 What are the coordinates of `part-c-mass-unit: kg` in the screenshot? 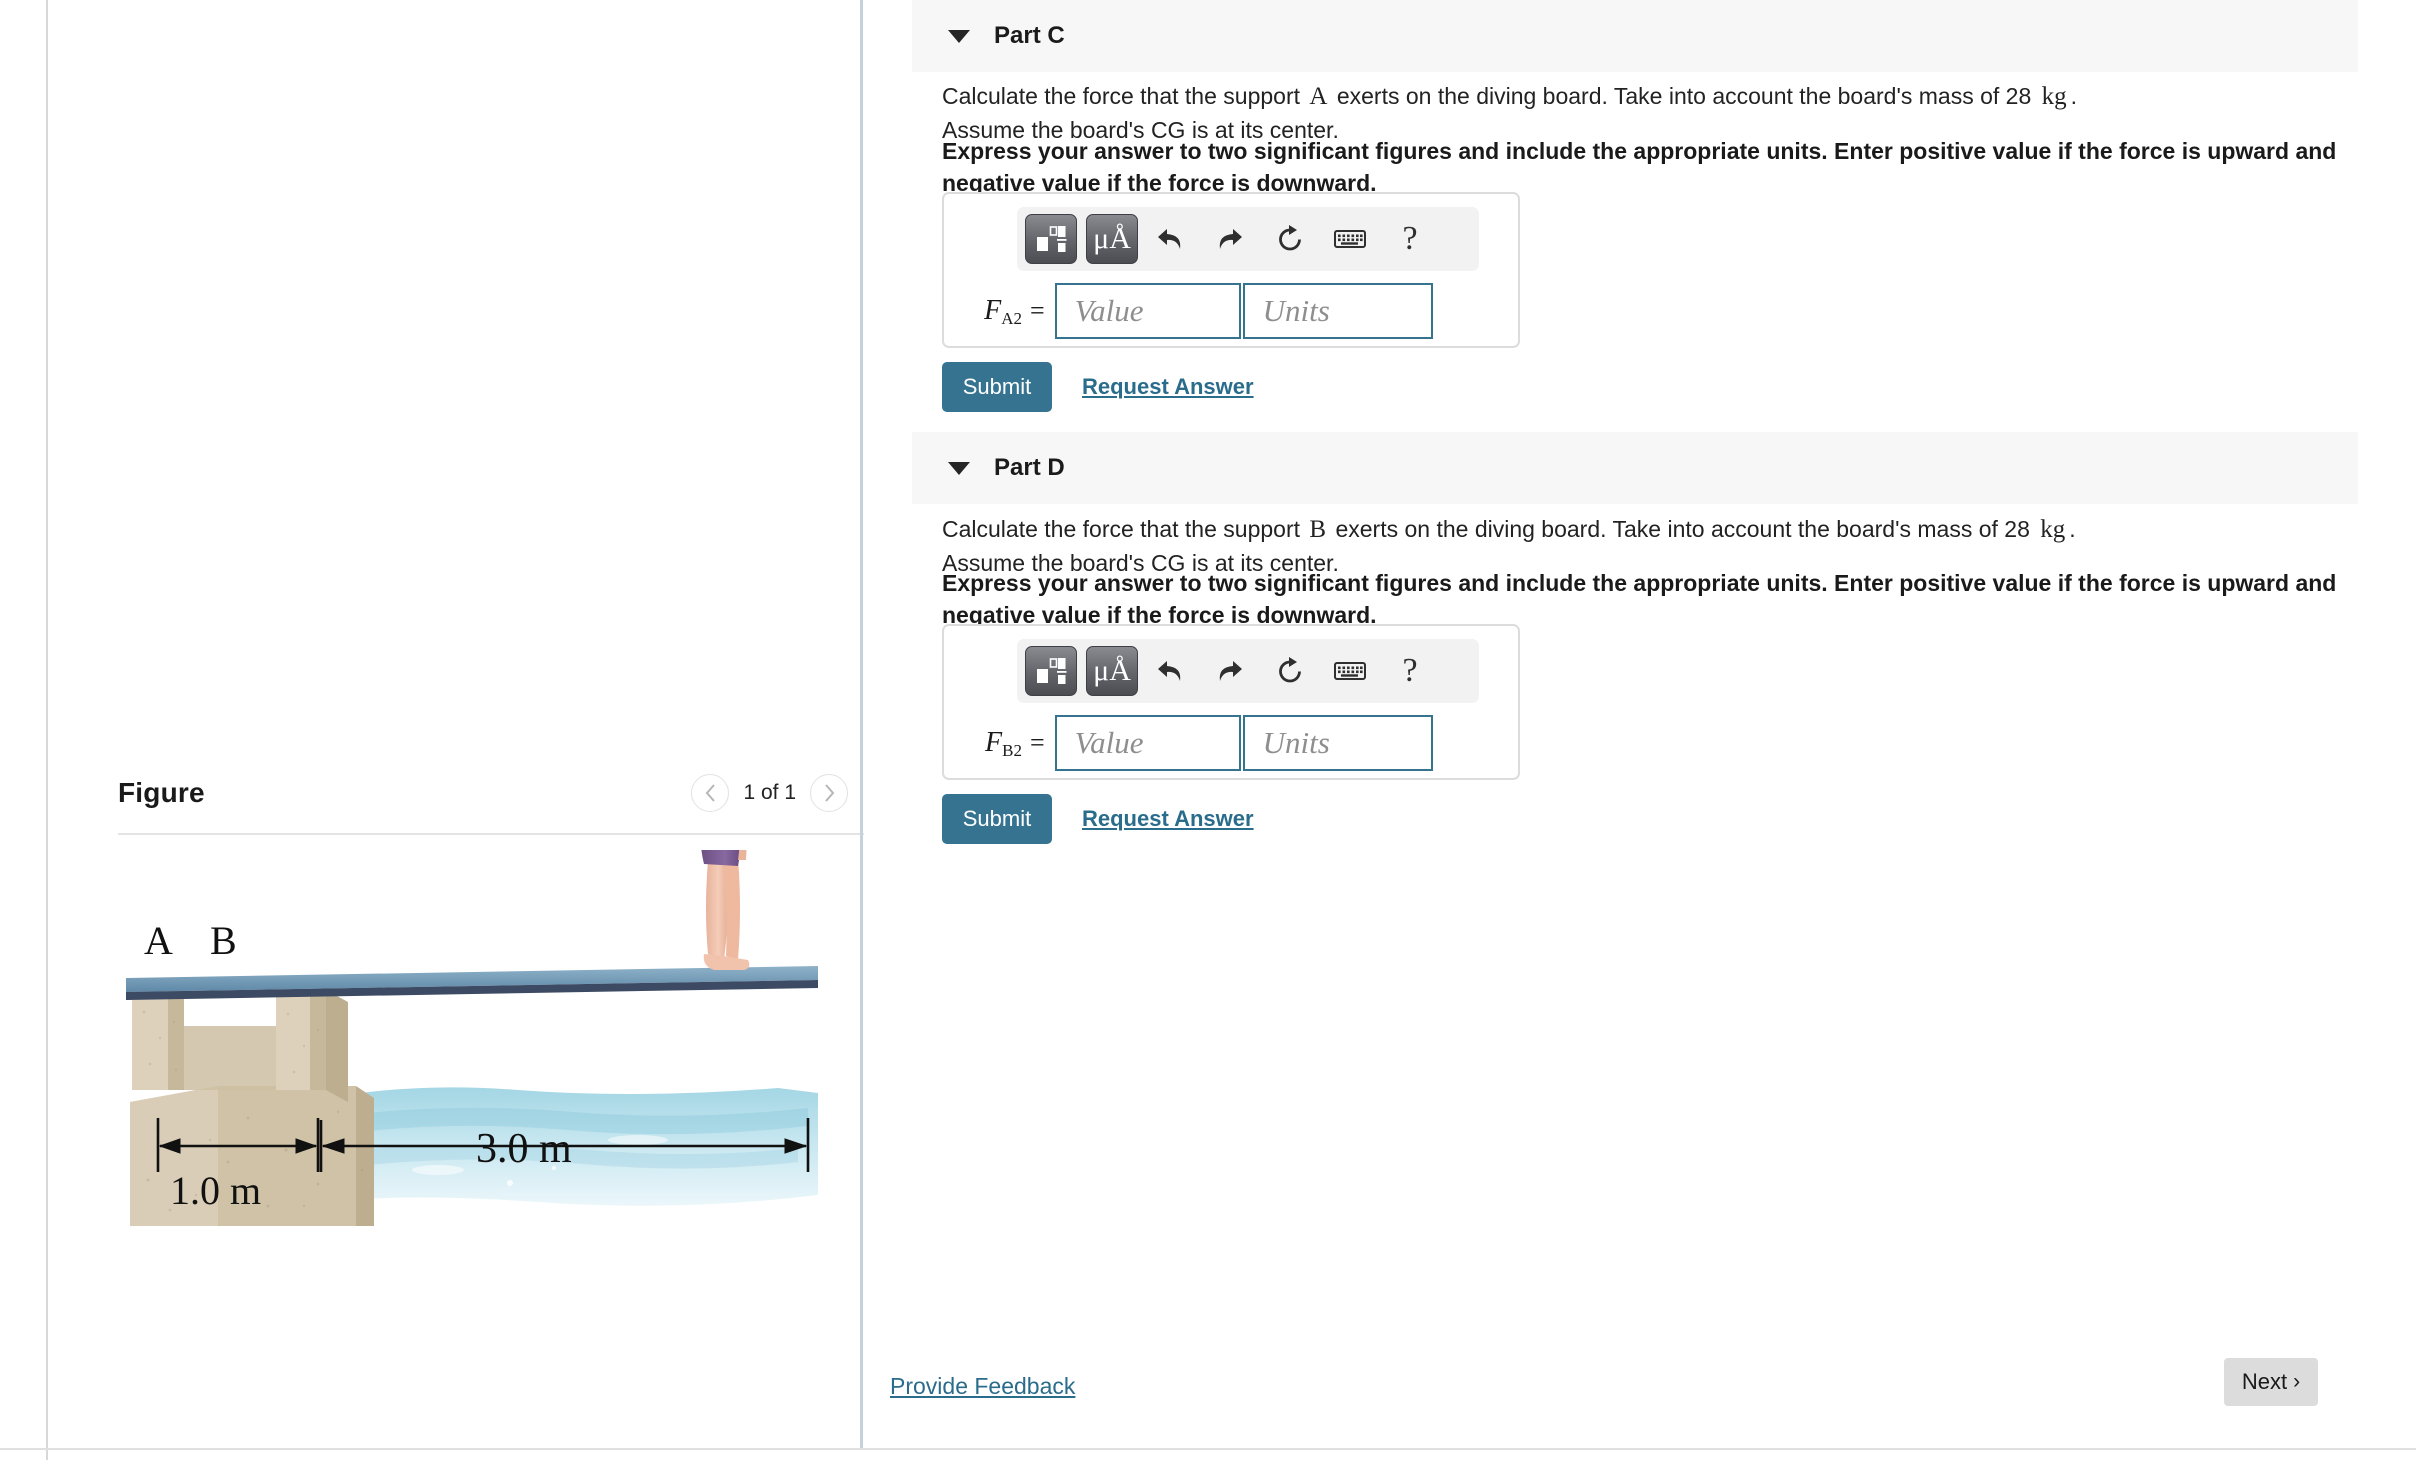 It's located at (2054, 96).